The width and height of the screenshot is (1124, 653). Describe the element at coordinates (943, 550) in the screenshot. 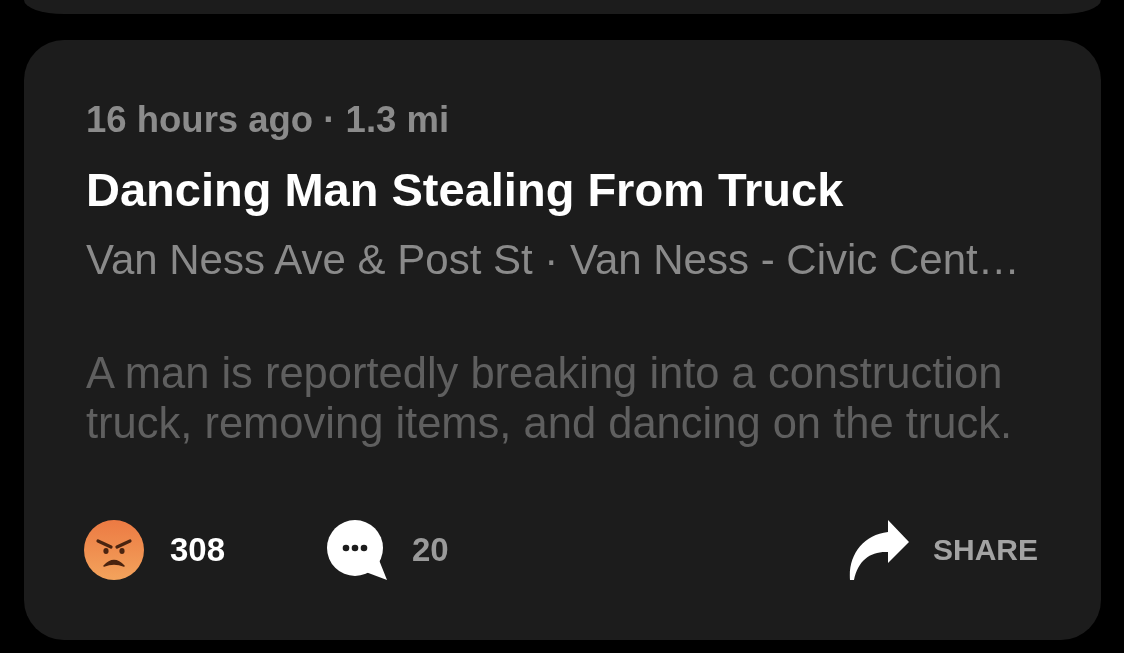

I see `share-button: SHARE` at that location.